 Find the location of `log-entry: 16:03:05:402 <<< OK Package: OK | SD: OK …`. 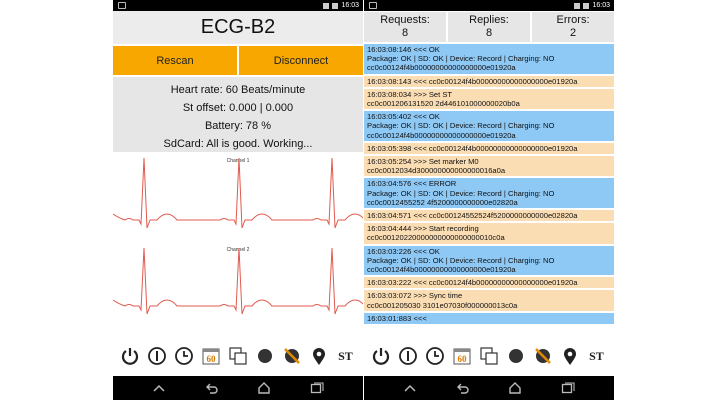

log-entry: 16:03:05:402 <<< OK Package: OK | SD: OK … is located at coordinates (489, 126).